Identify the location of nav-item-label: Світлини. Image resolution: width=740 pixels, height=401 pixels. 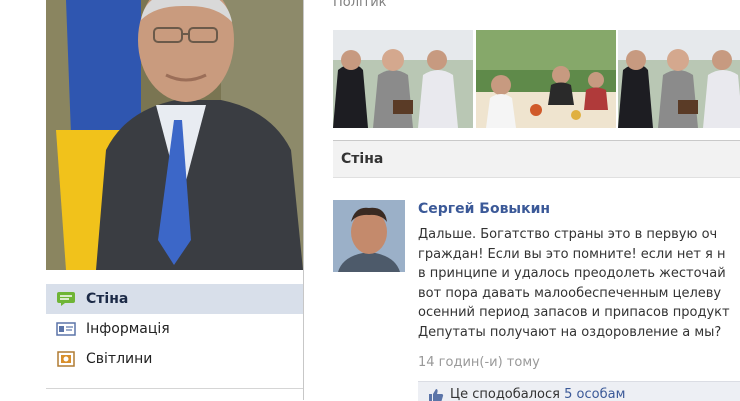
(119, 359).